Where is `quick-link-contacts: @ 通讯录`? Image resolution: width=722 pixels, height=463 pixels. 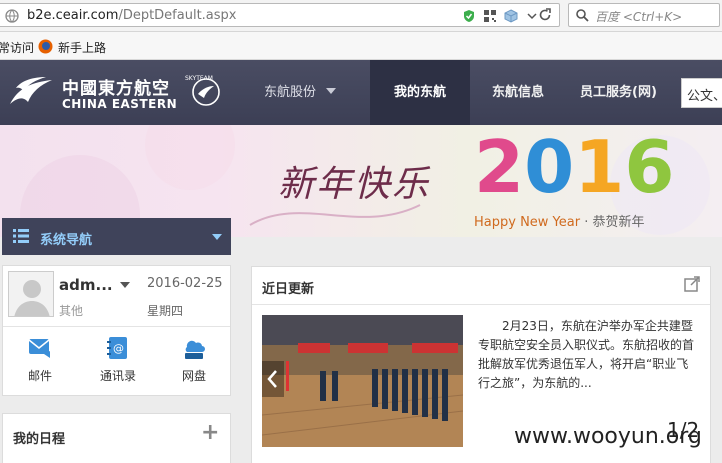
quick-link-contacts: @ 通讯录 is located at coordinates (118, 360).